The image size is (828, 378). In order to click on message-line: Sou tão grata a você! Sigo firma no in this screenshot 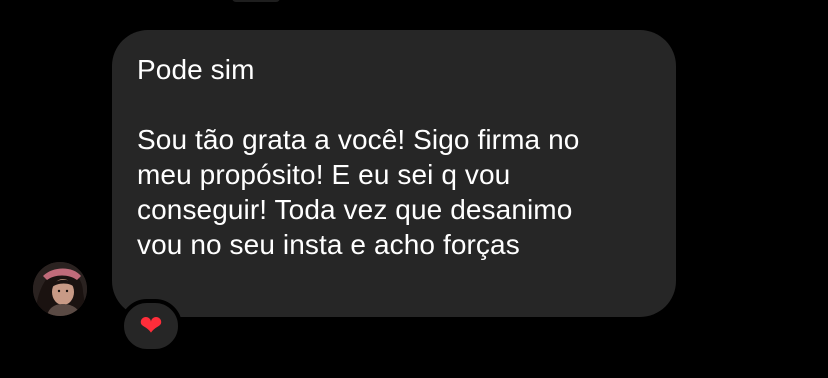, I will do `click(358, 139)`.